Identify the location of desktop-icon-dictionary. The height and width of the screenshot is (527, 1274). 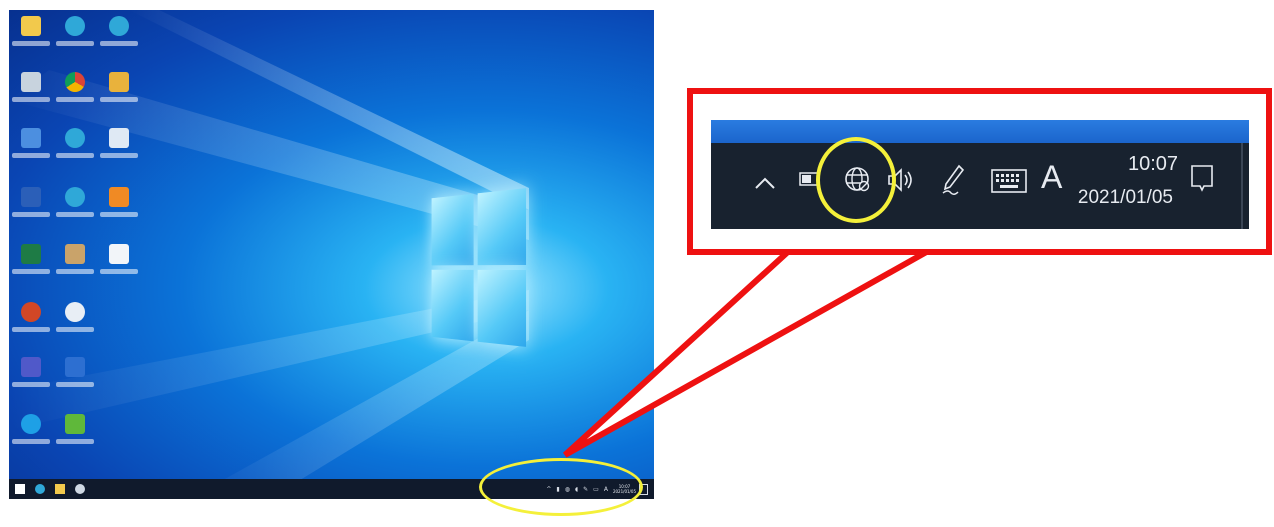
(75, 377).